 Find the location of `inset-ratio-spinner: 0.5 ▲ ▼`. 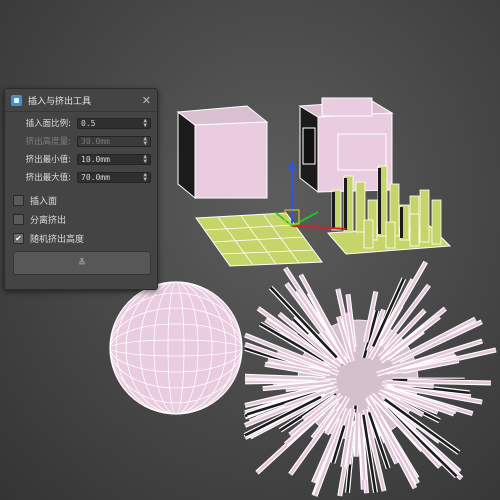

inset-ratio-spinner: 0.5 ▲ ▼ is located at coordinates (114, 123).